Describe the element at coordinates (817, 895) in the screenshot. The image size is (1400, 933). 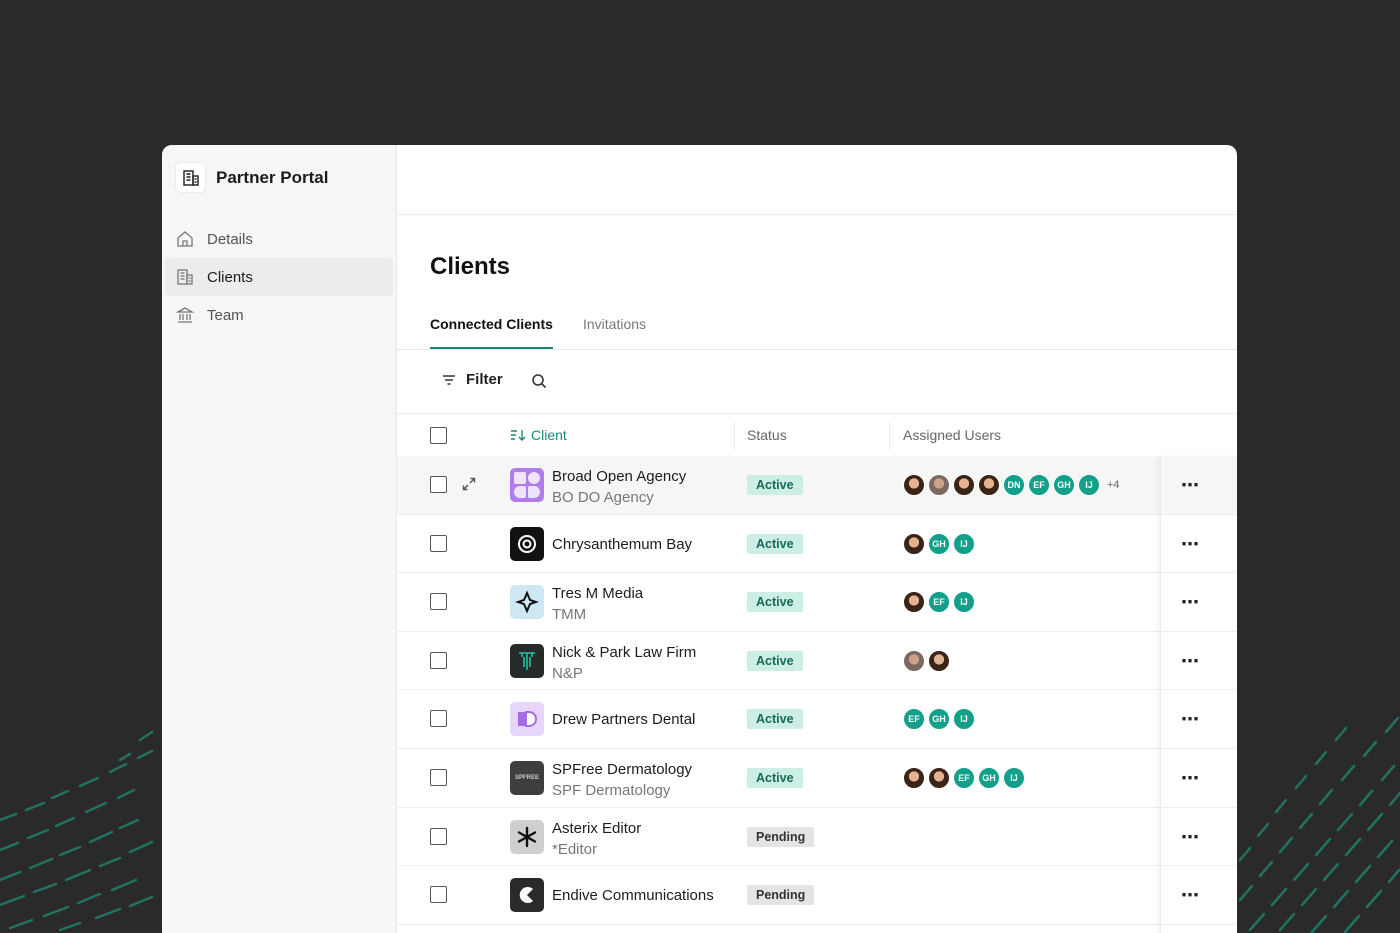
I see `table-row: Endive Communications Pending` at that location.